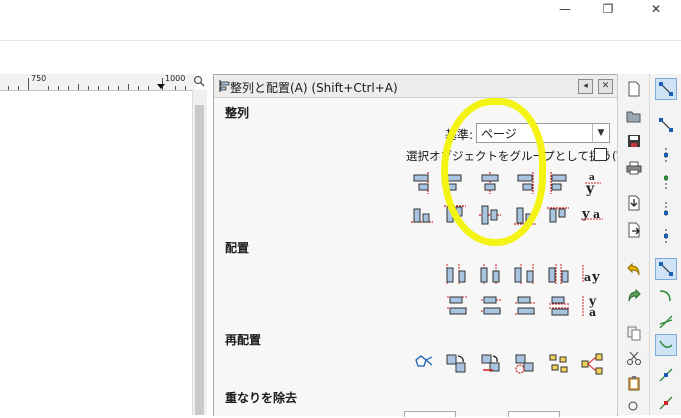 This screenshot has height=418, width=681. I want to click on paste-button, so click(634, 383).